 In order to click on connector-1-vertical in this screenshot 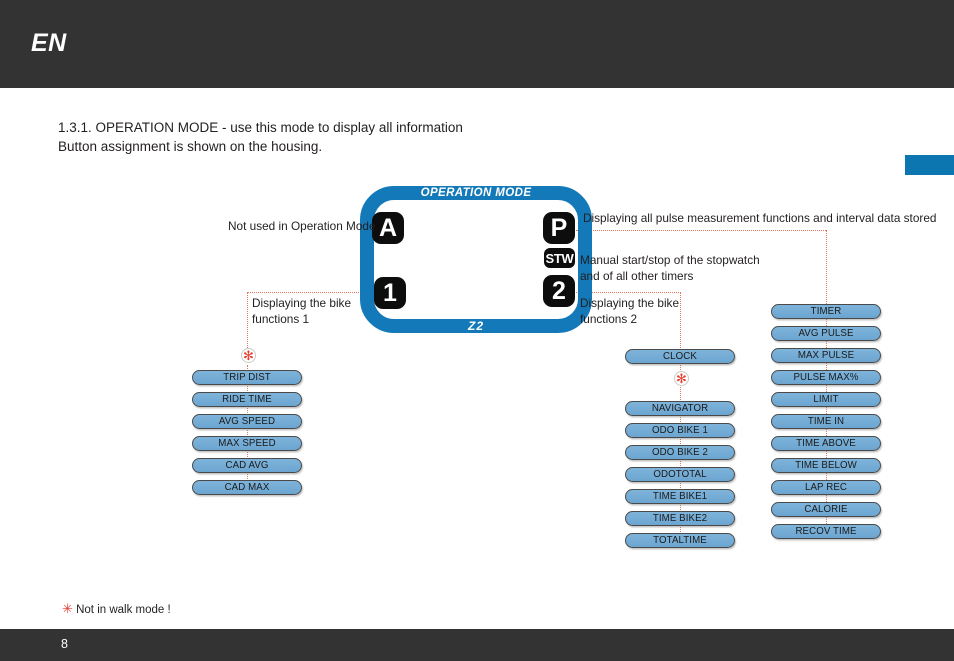, I will do `click(247, 323)`.